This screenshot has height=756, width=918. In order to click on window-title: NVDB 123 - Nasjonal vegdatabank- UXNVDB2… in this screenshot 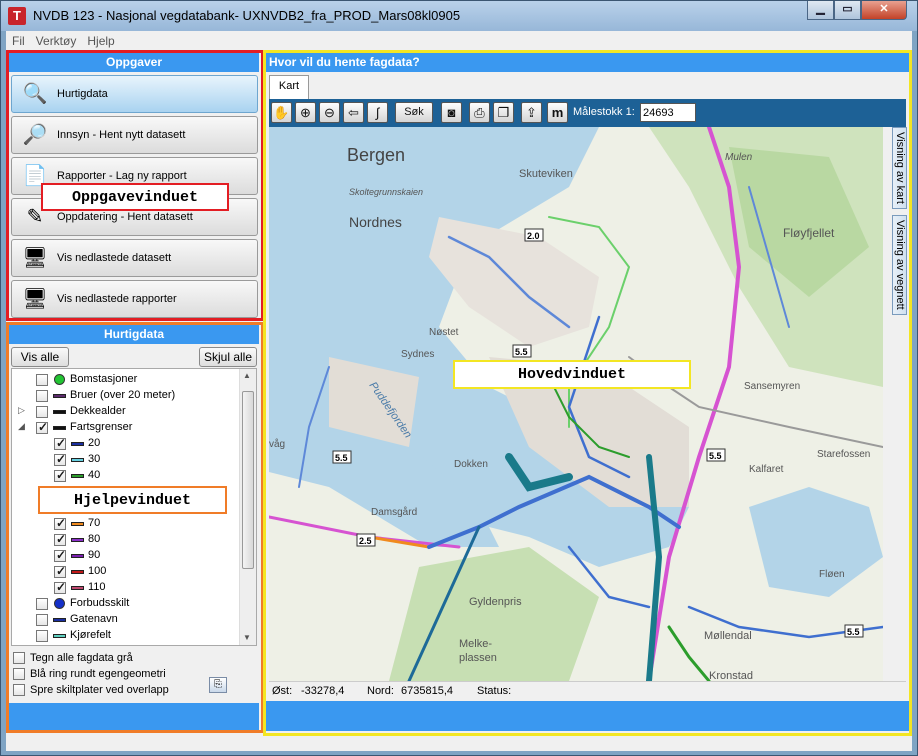, I will do `click(247, 15)`.